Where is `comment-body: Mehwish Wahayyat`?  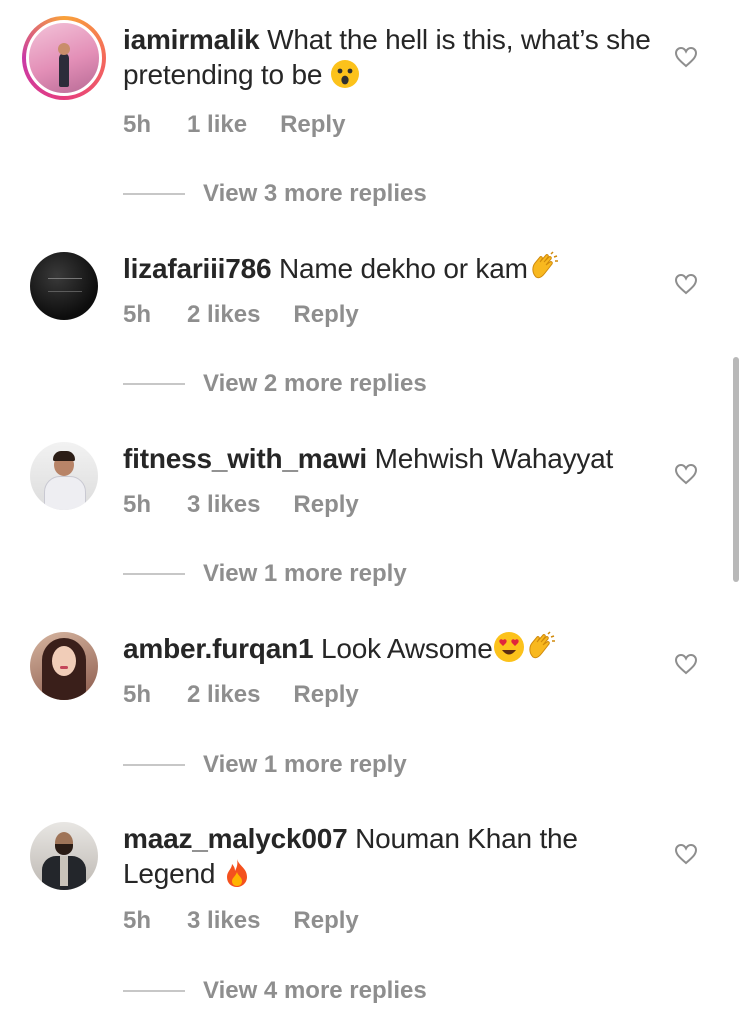
comment-body: Mehwish Wahayyat is located at coordinates (494, 458).